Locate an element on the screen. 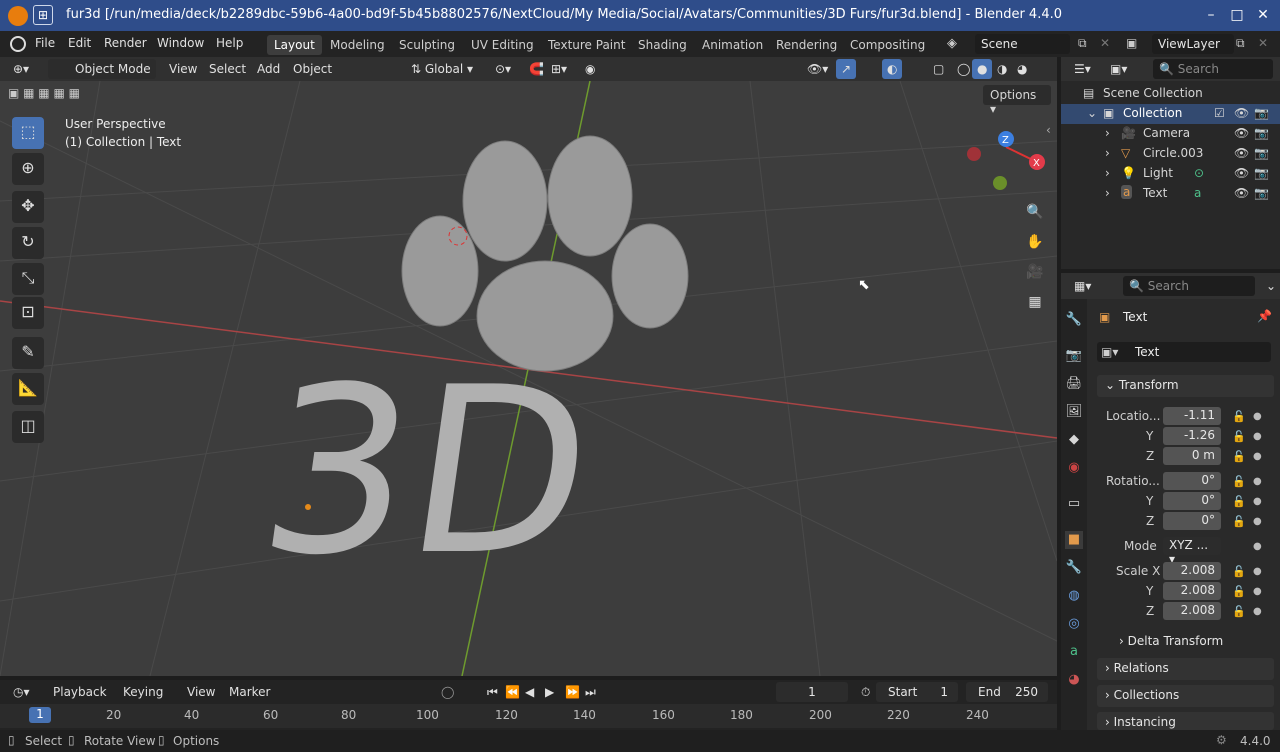 This screenshot has width=1280, height=752. scene-tab-icon: ◆ is located at coordinates (1074, 440).